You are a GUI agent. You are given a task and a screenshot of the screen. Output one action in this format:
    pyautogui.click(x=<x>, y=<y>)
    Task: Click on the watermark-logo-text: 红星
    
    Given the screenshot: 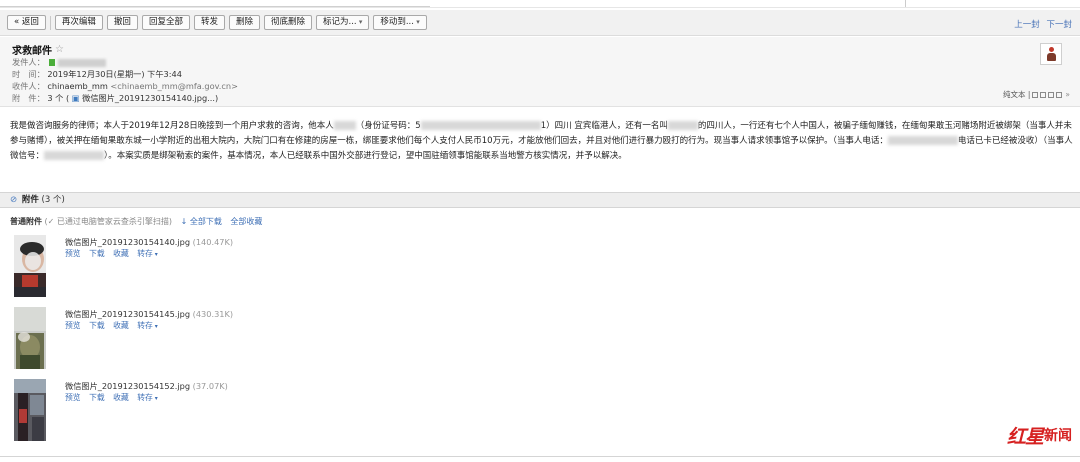 What is the action you would take?
    pyautogui.click(x=1025, y=436)
    